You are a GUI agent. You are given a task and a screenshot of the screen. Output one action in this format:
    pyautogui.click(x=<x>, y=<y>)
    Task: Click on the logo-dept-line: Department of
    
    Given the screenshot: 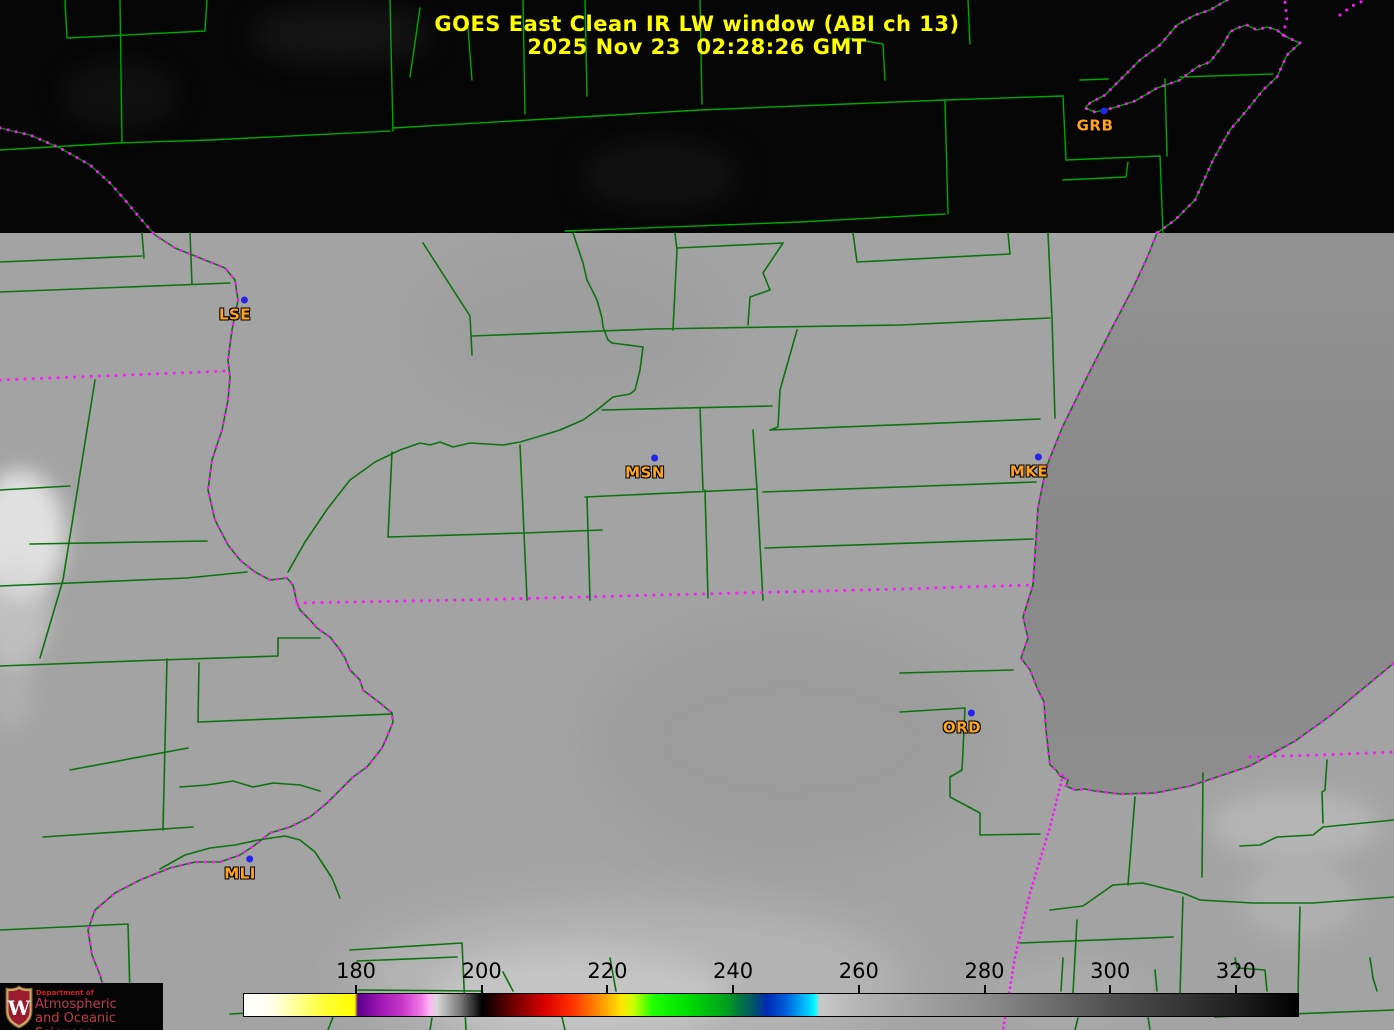 What is the action you would take?
    pyautogui.click(x=65, y=993)
    